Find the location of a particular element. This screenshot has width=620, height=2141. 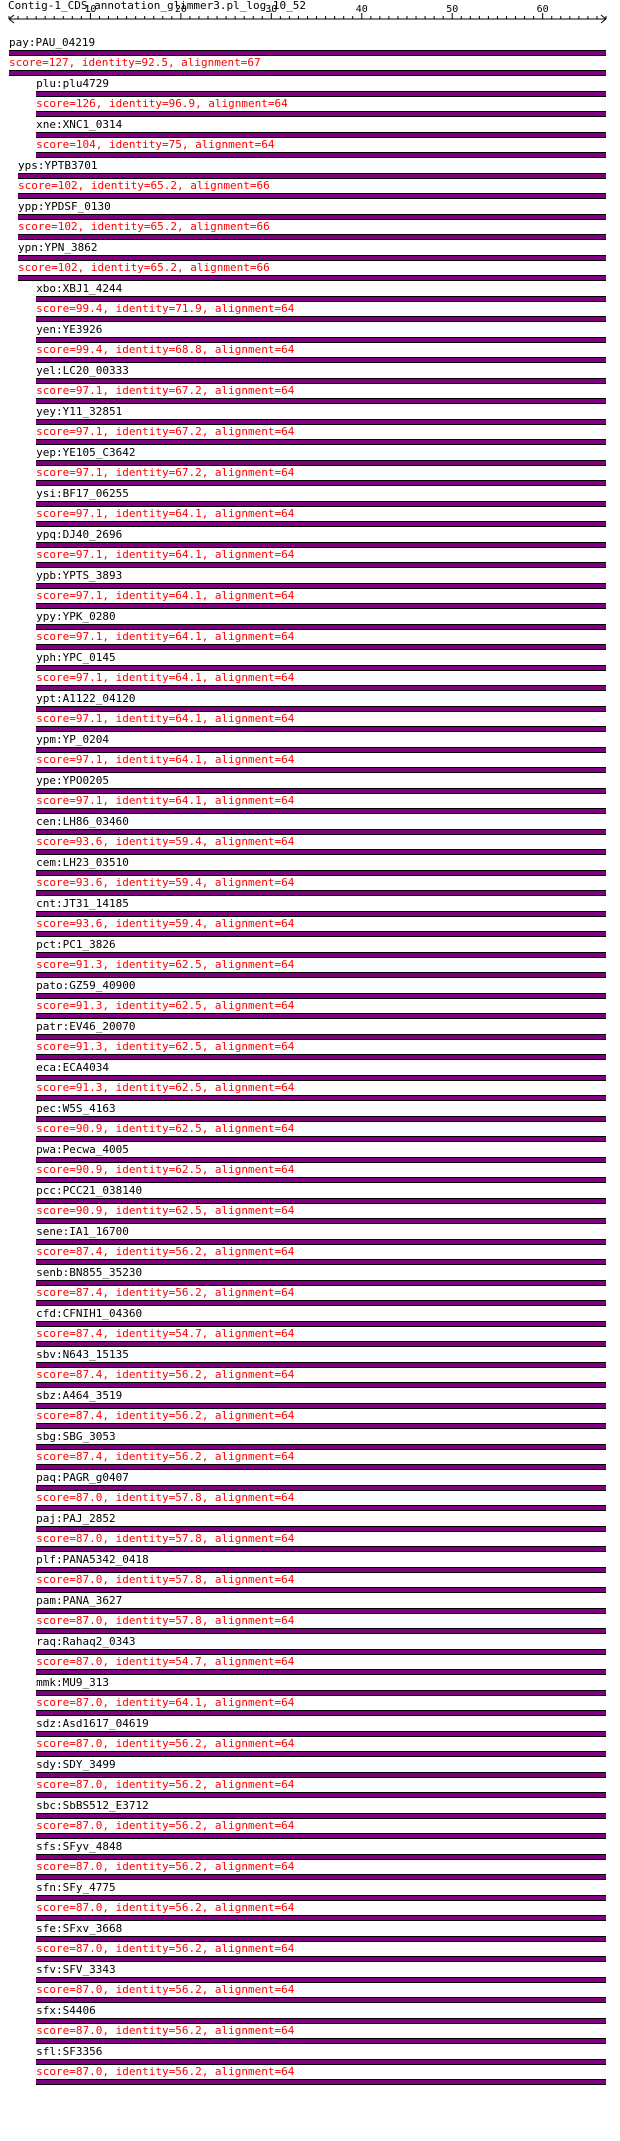

hit-score-text: score=126, identity=96.9, alignment=64 is located at coordinates (162, 103).